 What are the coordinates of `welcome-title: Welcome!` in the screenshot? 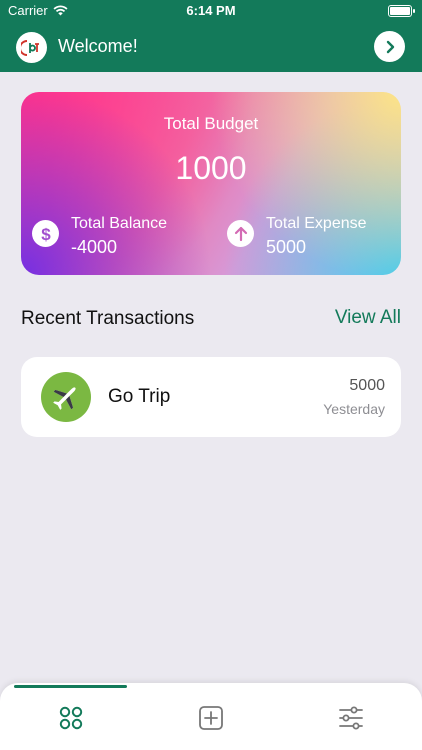 It's located at (98, 46).